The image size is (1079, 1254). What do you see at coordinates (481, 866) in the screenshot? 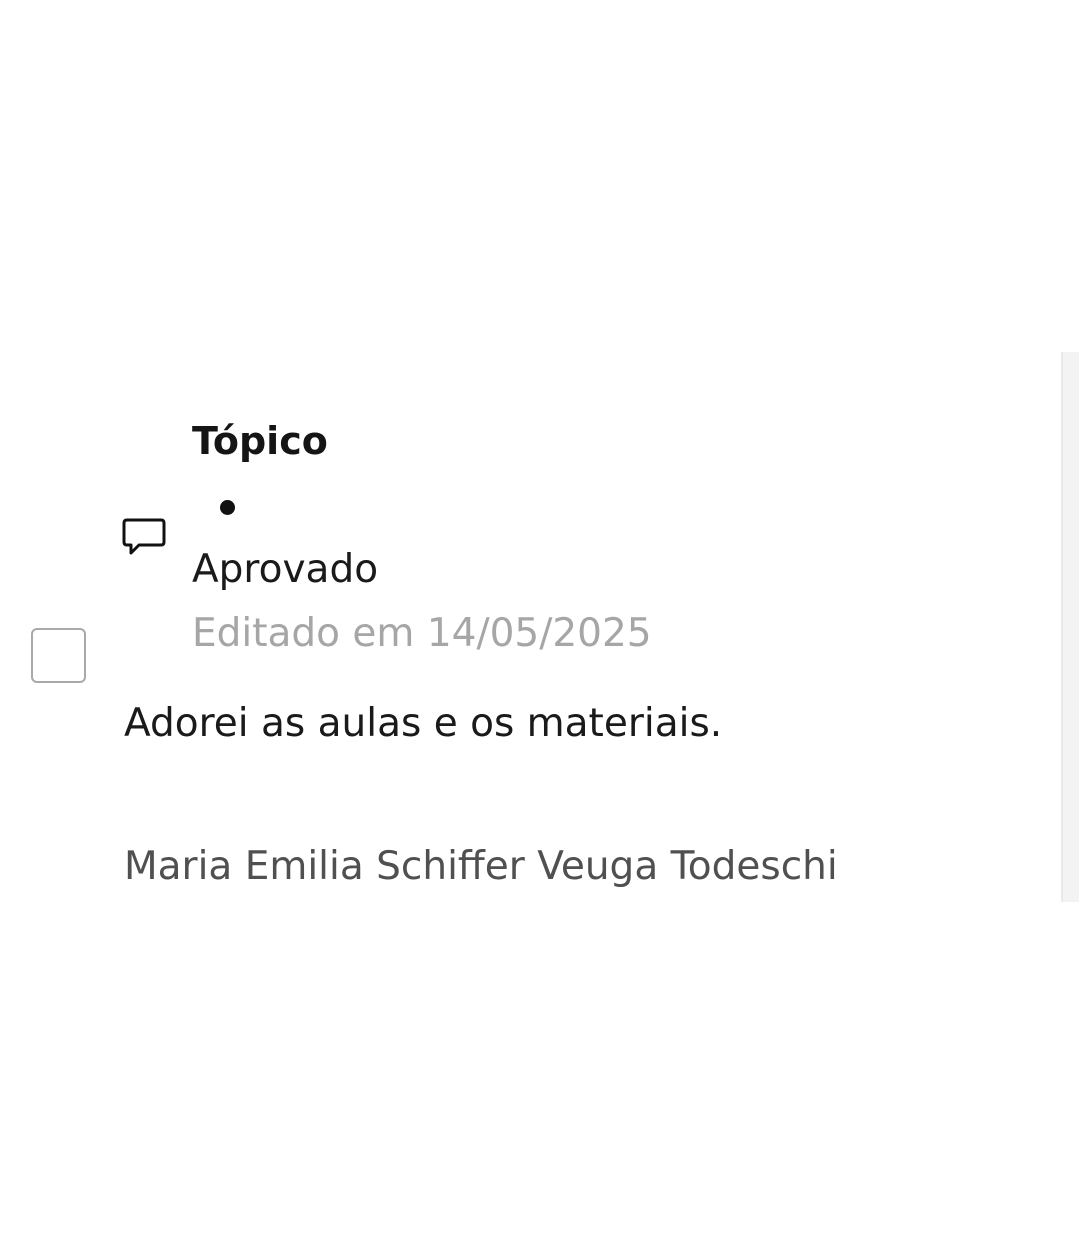
I see `author-name: Maria Emilia Schiffer Veuga Todeschi` at bounding box center [481, 866].